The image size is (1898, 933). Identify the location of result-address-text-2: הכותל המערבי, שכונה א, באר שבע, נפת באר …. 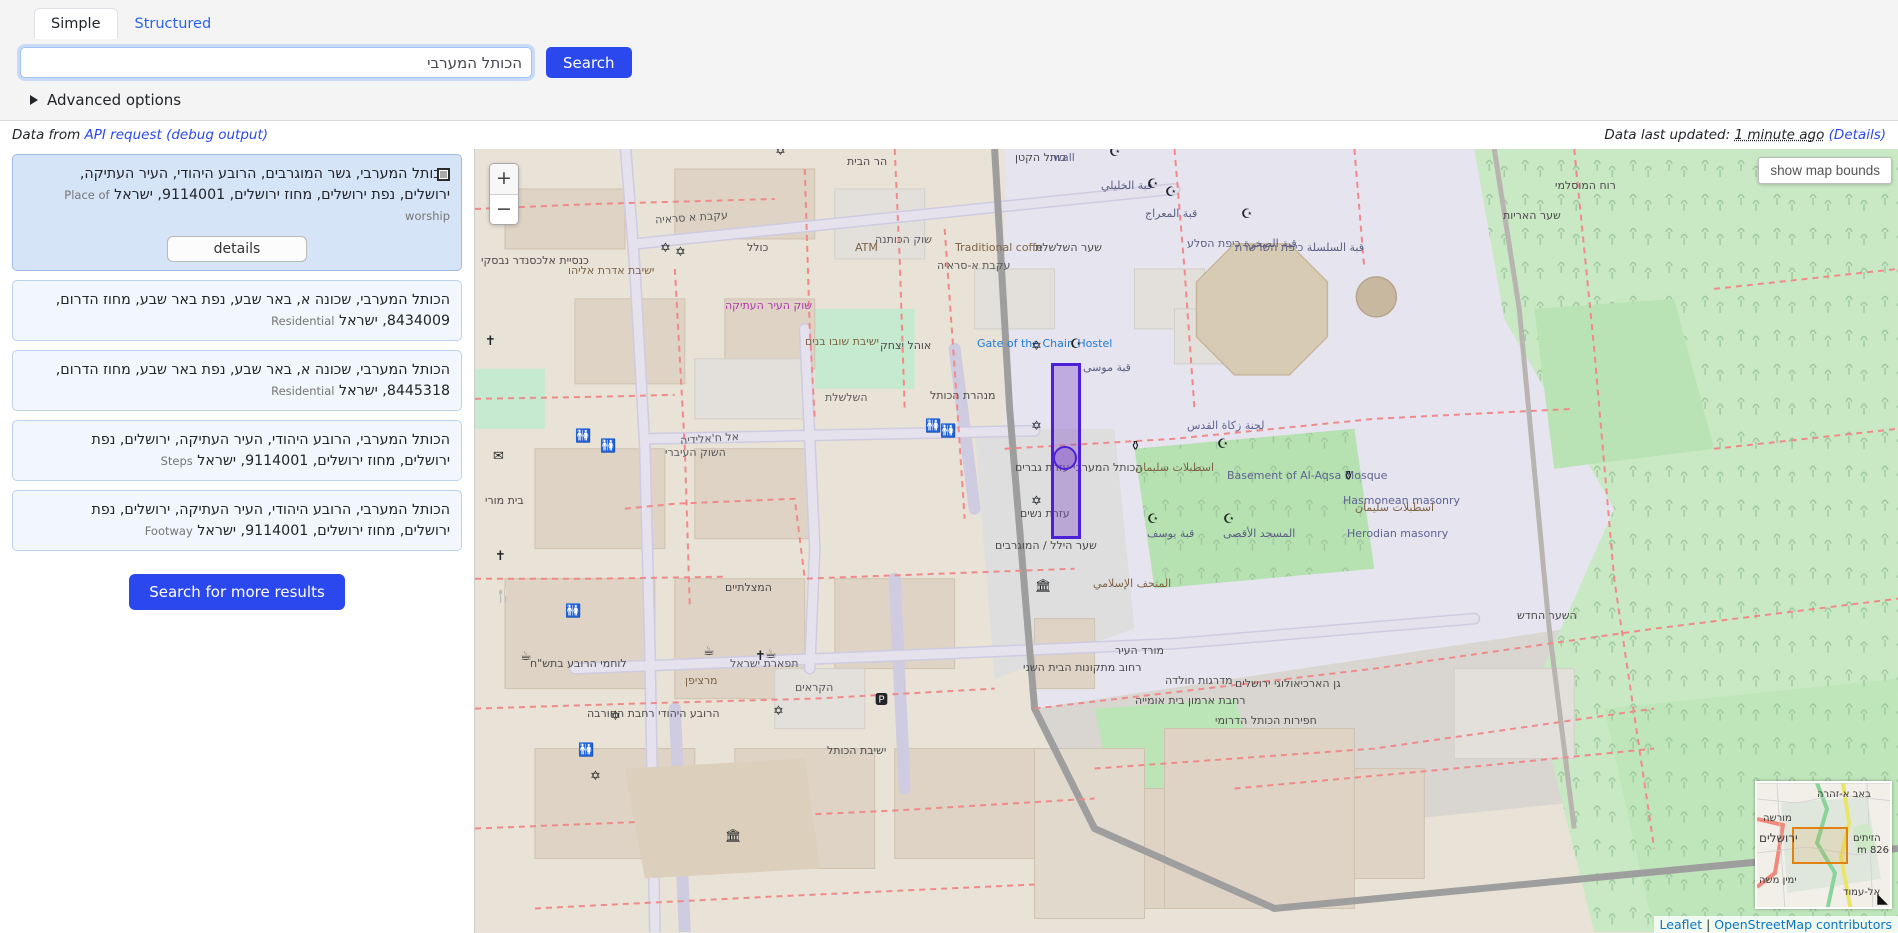
(252, 310).